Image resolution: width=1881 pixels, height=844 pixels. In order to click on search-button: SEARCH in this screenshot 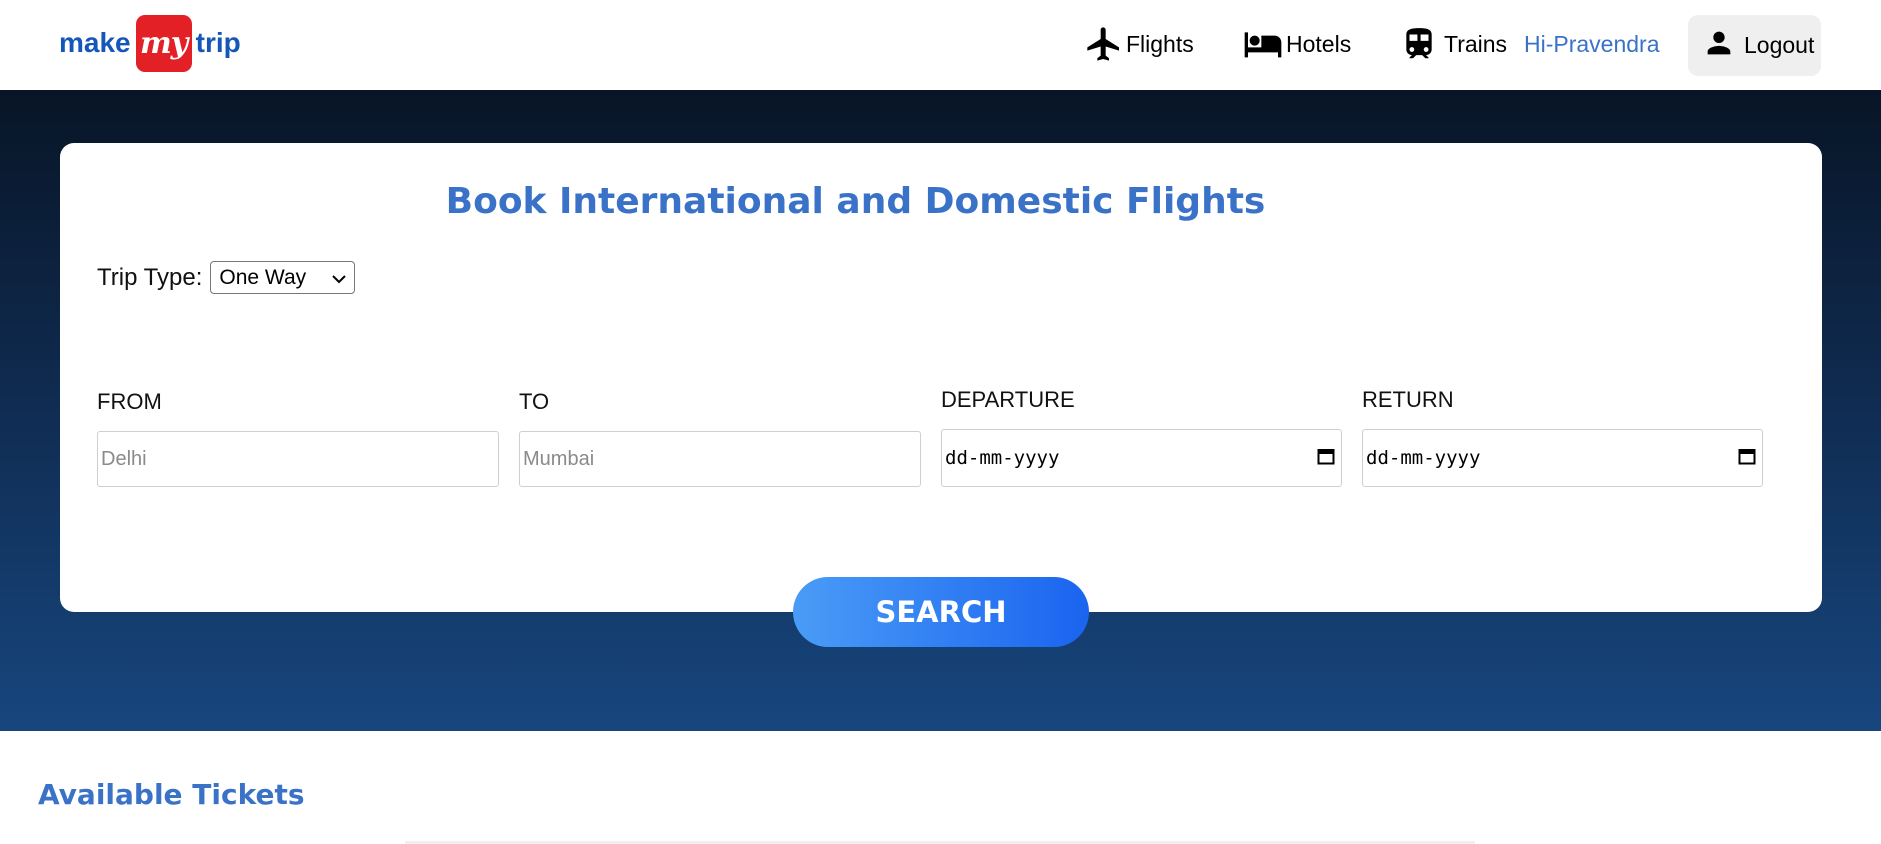, I will do `click(941, 612)`.